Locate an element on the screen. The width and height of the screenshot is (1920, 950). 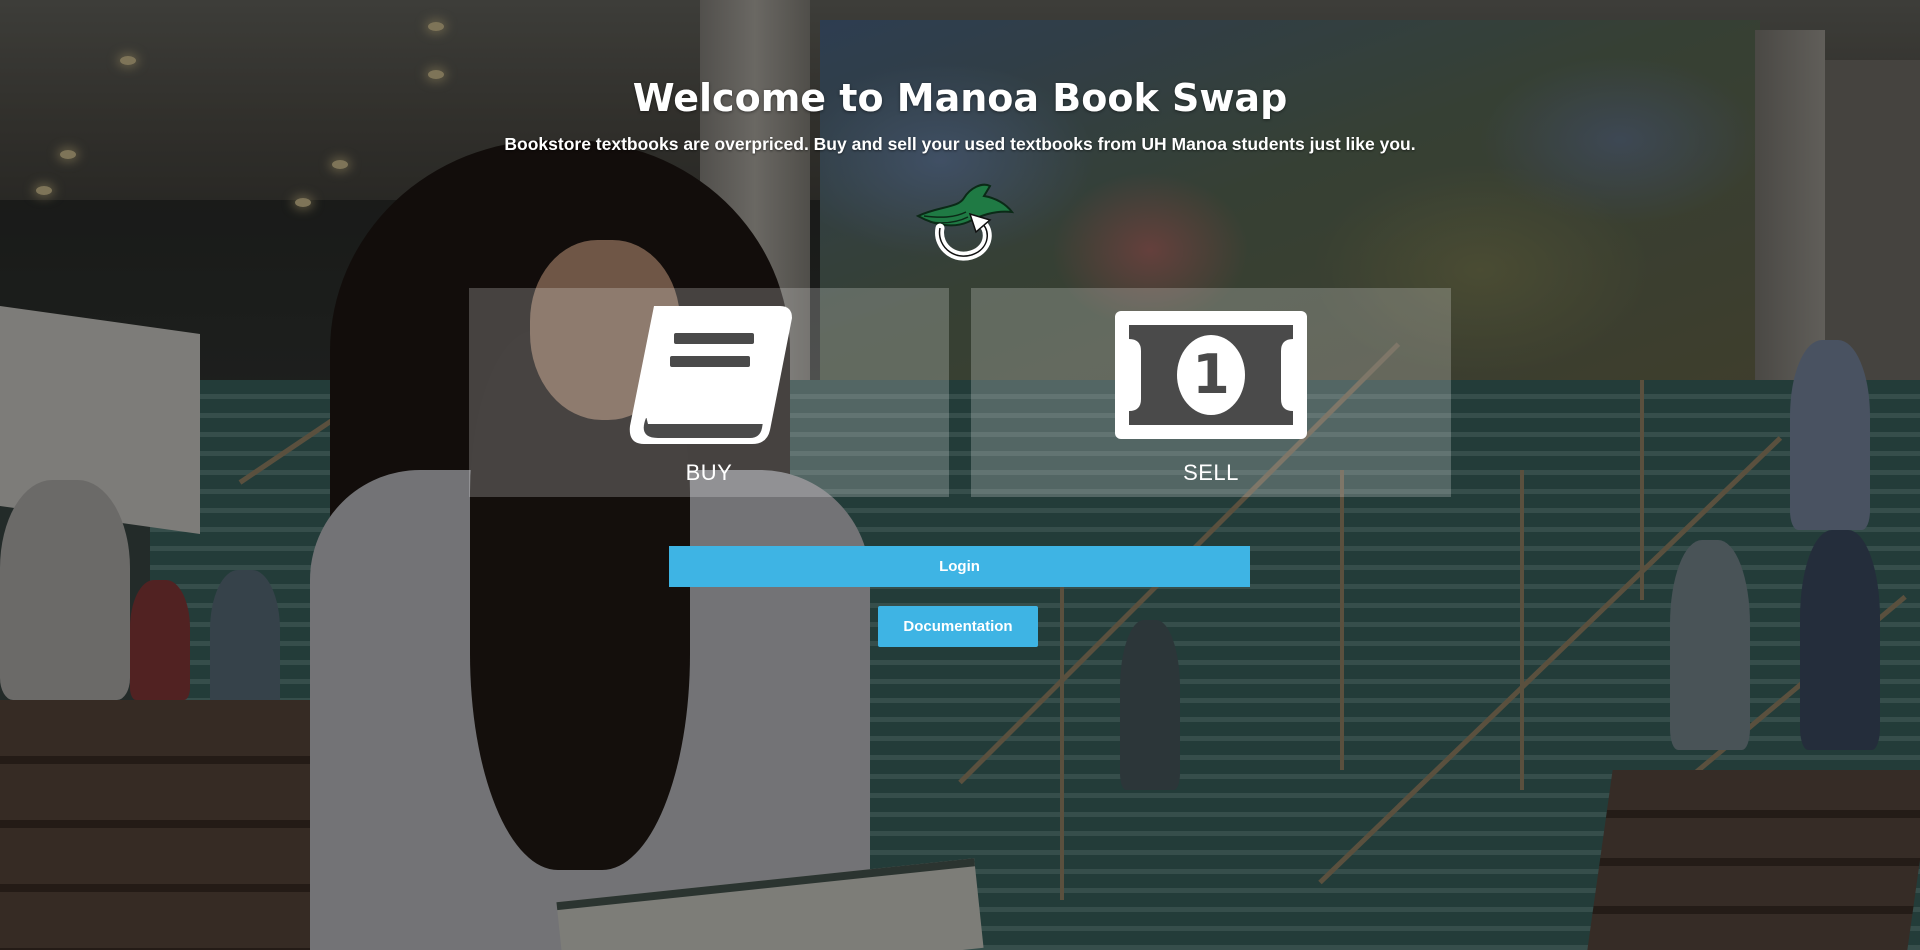
buy-tile: BUY is located at coordinates (709, 392).